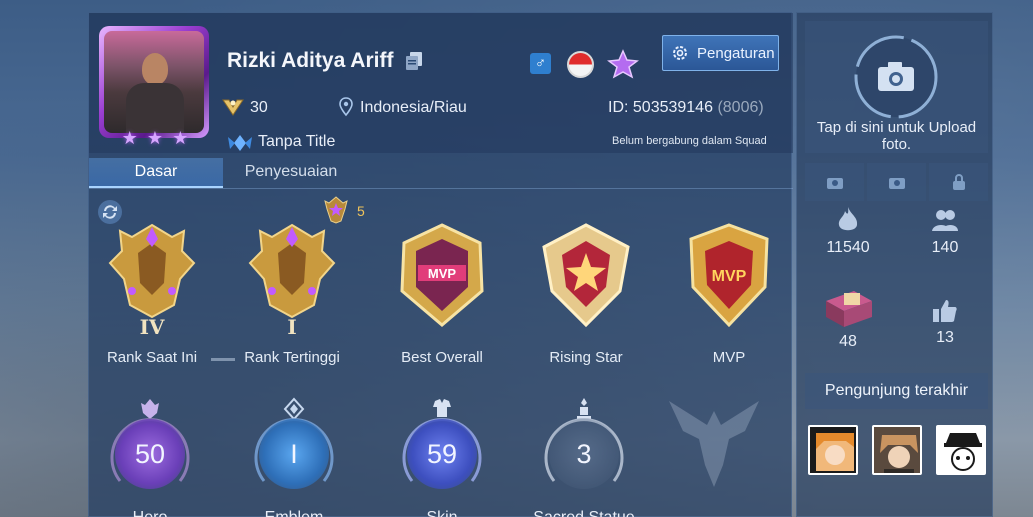  I want to click on server-id: (8006), so click(740, 107).